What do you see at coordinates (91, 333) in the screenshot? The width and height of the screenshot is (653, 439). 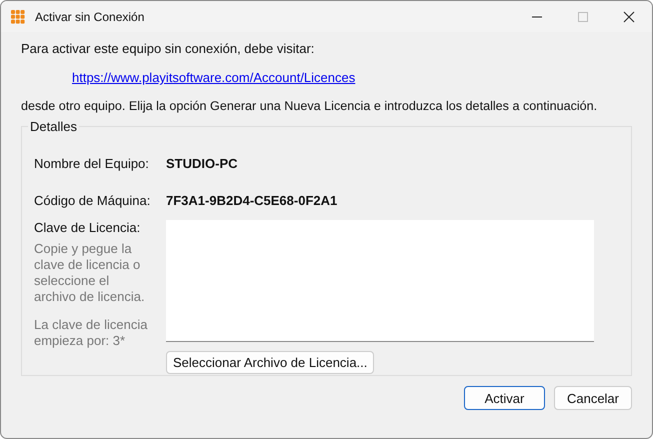 I see `hint-text: La clave de licencia empieza por: 3*` at bounding box center [91, 333].